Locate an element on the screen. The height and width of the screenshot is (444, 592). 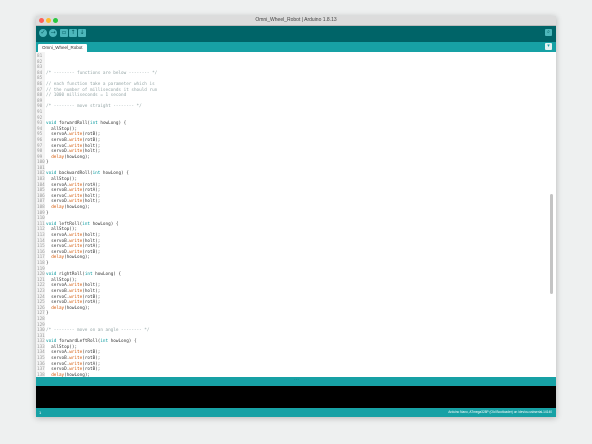
comment-token: /* -------- move straight -------- */ is located at coordinates (94, 107).